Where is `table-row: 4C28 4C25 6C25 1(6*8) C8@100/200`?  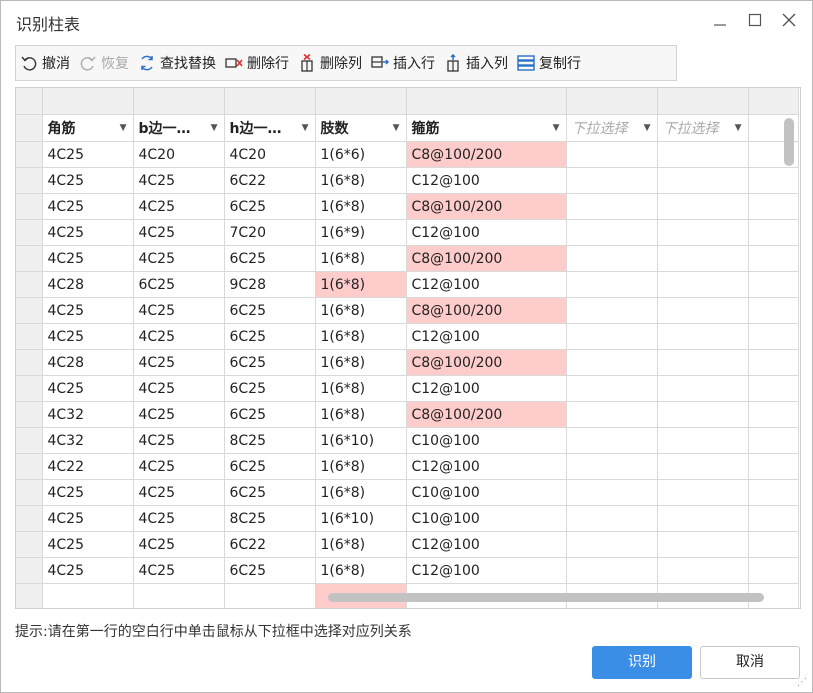 table-row: 4C28 4C25 6C25 1(6*8) C8@100/200 is located at coordinates (407, 362).